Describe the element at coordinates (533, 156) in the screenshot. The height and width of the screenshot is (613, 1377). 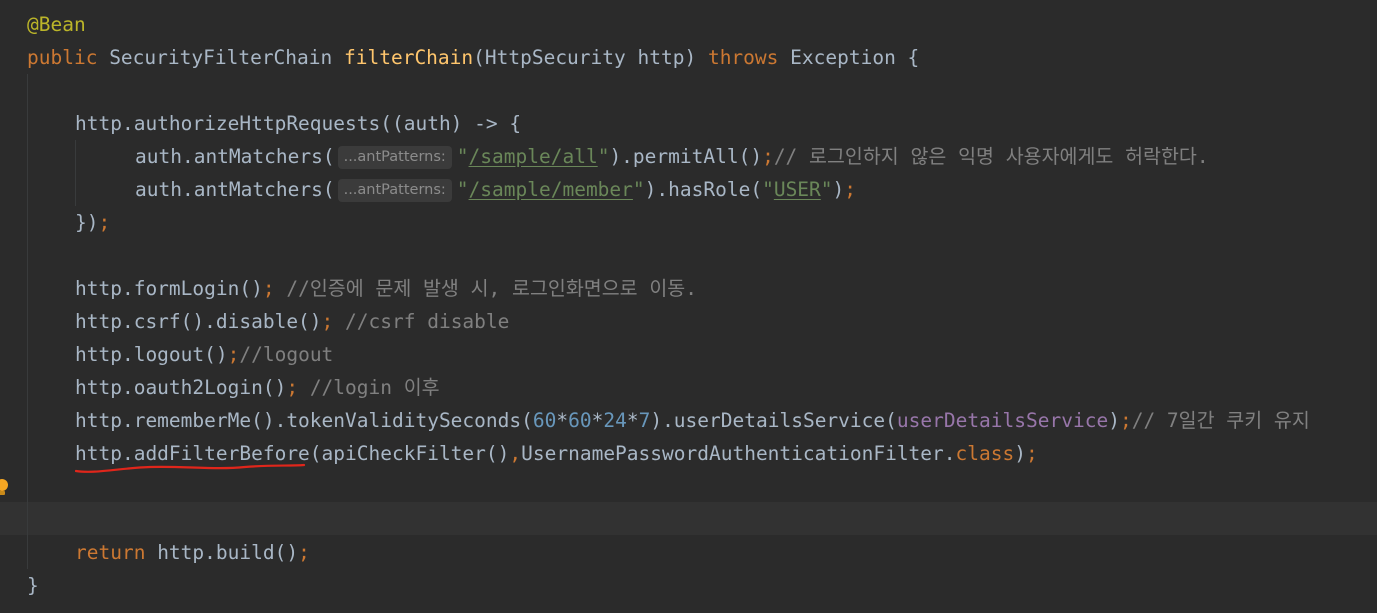
I see `string-path: /sample/all` at that location.